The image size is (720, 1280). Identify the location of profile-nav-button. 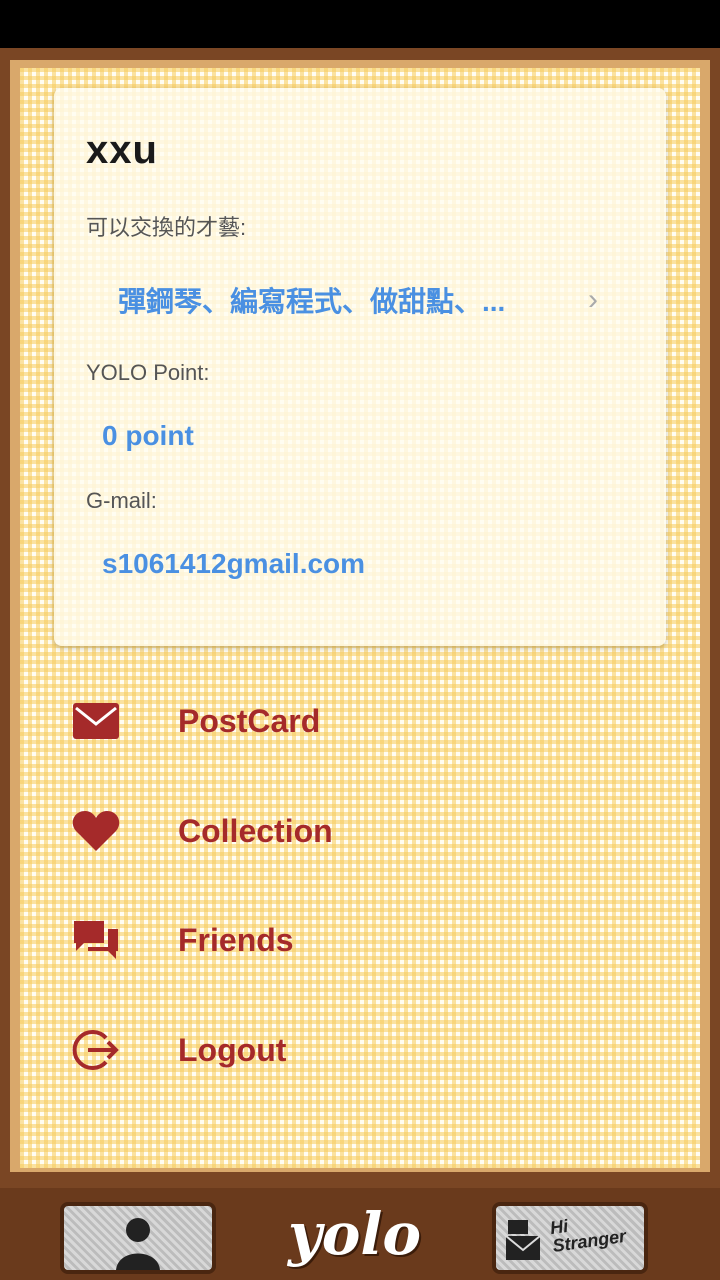
(138, 1238).